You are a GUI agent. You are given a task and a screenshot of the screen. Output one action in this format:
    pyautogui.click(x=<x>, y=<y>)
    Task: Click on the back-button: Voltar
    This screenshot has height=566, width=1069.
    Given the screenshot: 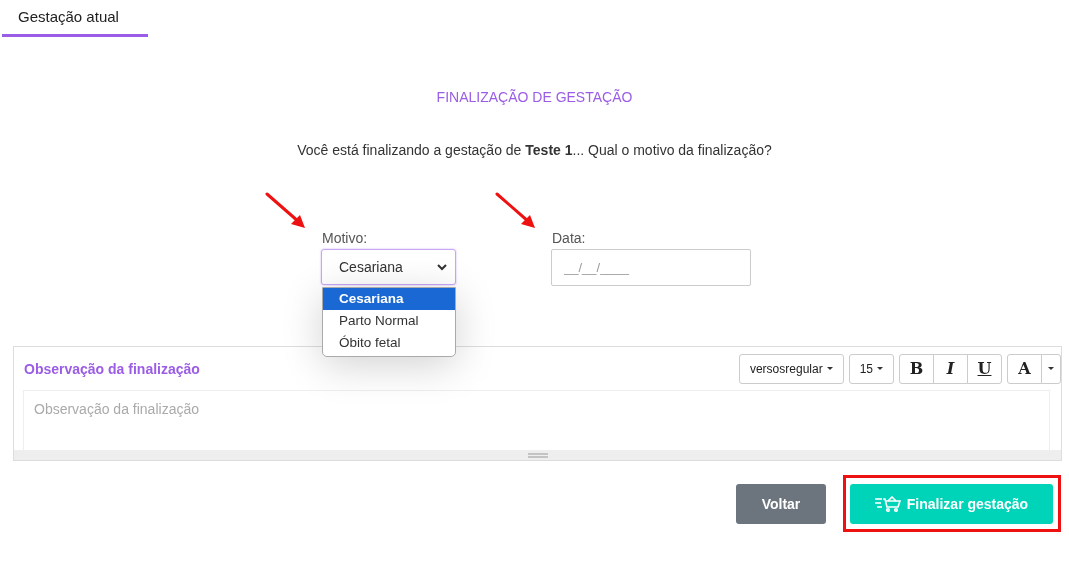 What is the action you would take?
    pyautogui.click(x=781, y=503)
    